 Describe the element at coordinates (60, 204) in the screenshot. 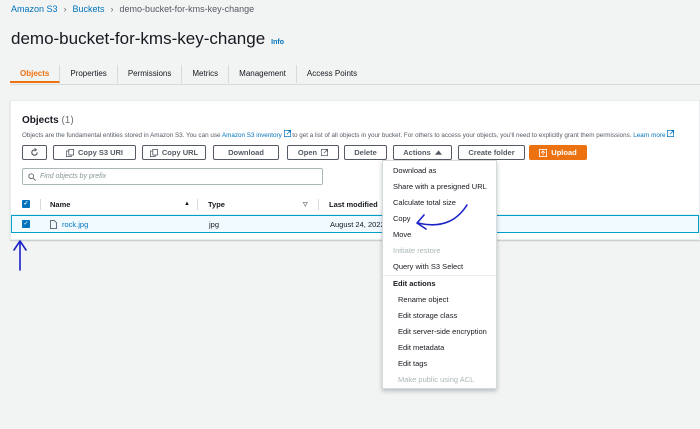

I see `column-header-name: Name` at that location.